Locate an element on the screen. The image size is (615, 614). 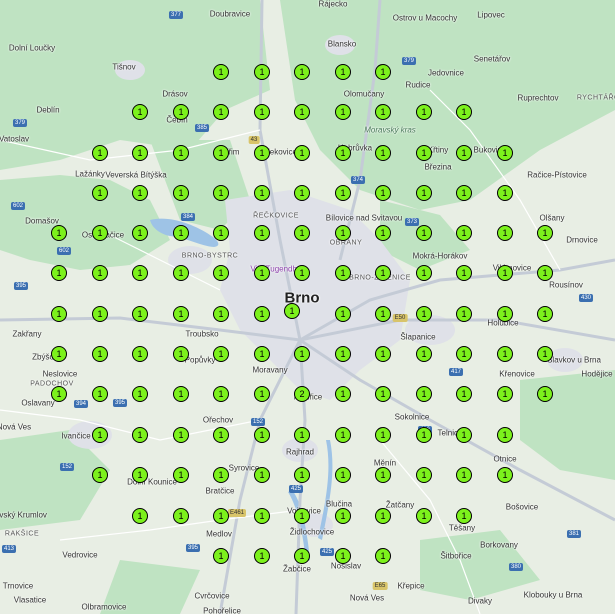
cluster-marker: 2 is located at coordinates (302, 394).